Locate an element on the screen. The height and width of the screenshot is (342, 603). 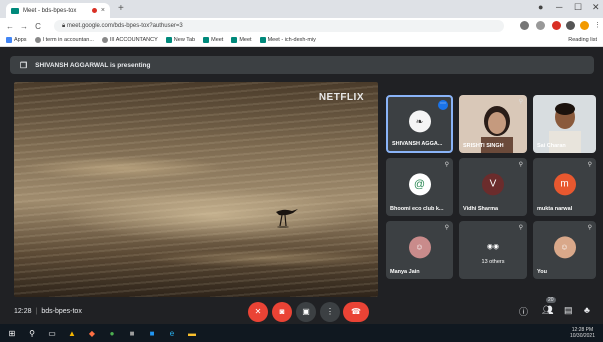
clock-date: 10/30/2021 is located at coordinates (582, 336).